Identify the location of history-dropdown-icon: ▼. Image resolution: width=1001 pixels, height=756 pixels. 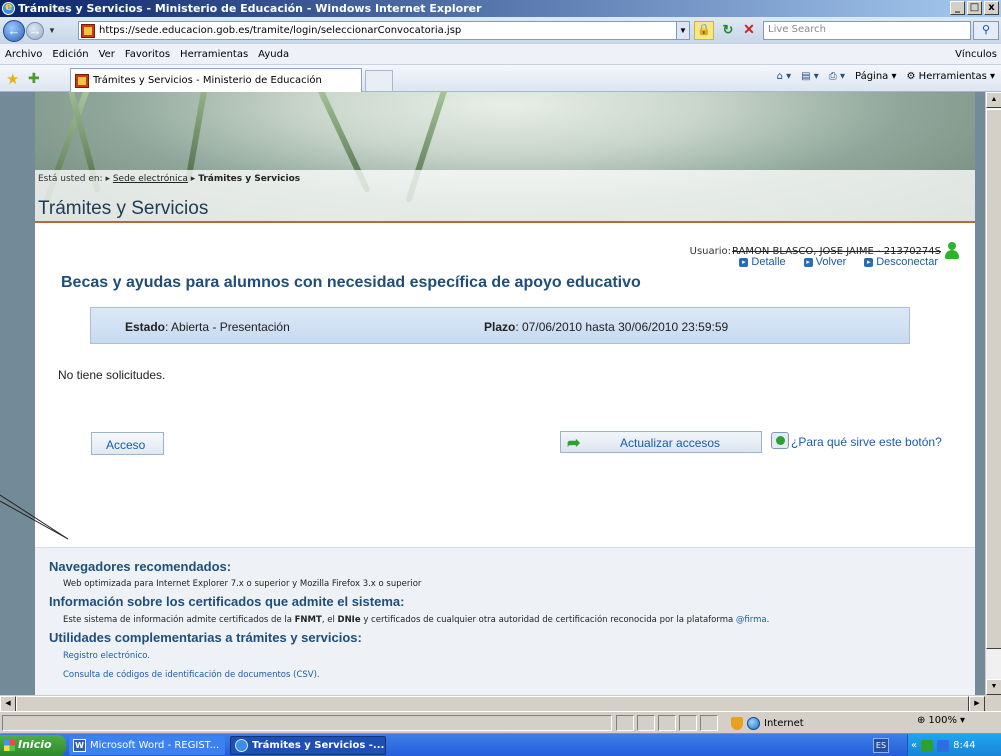
(52, 30).